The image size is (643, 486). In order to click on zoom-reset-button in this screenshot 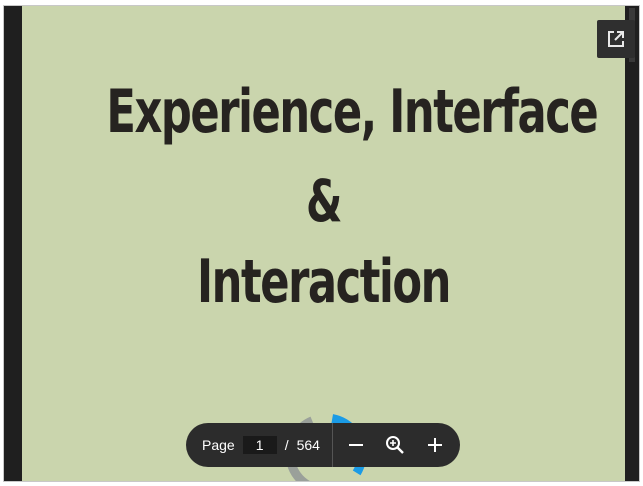, I will do `click(395, 445)`.